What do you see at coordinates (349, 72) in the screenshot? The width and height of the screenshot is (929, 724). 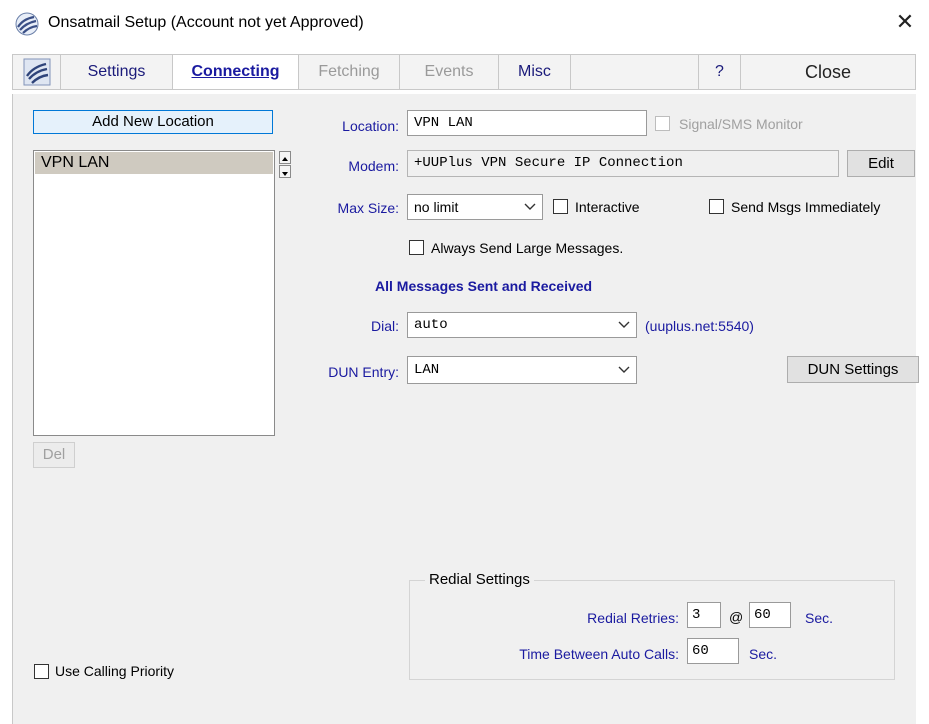 I see `tab-fetching: Fetching` at bounding box center [349, 72].